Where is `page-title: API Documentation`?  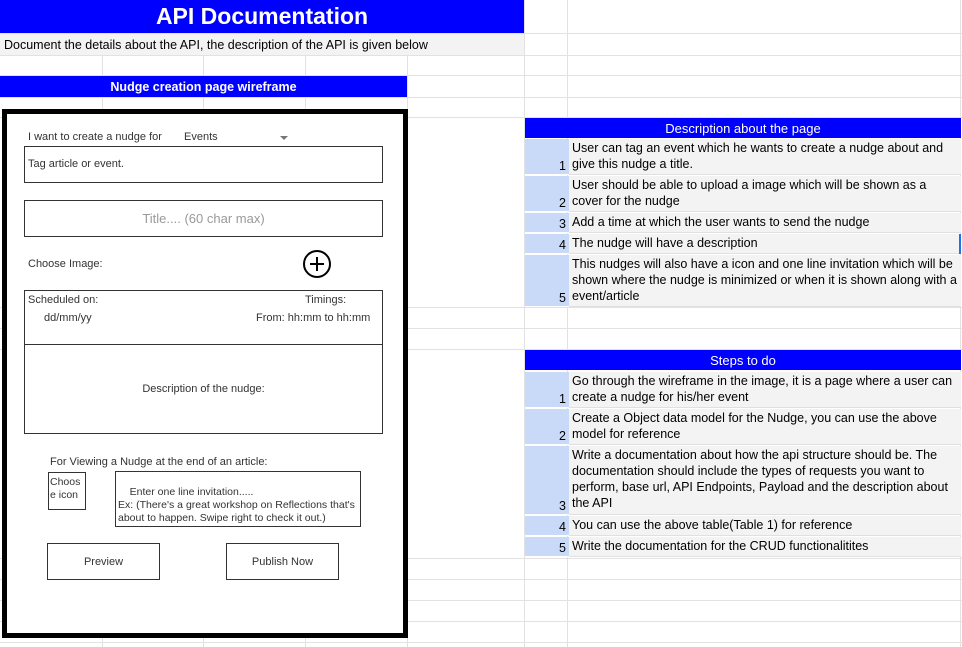
page-title: API Documentation is located at coordinates (262, 16).